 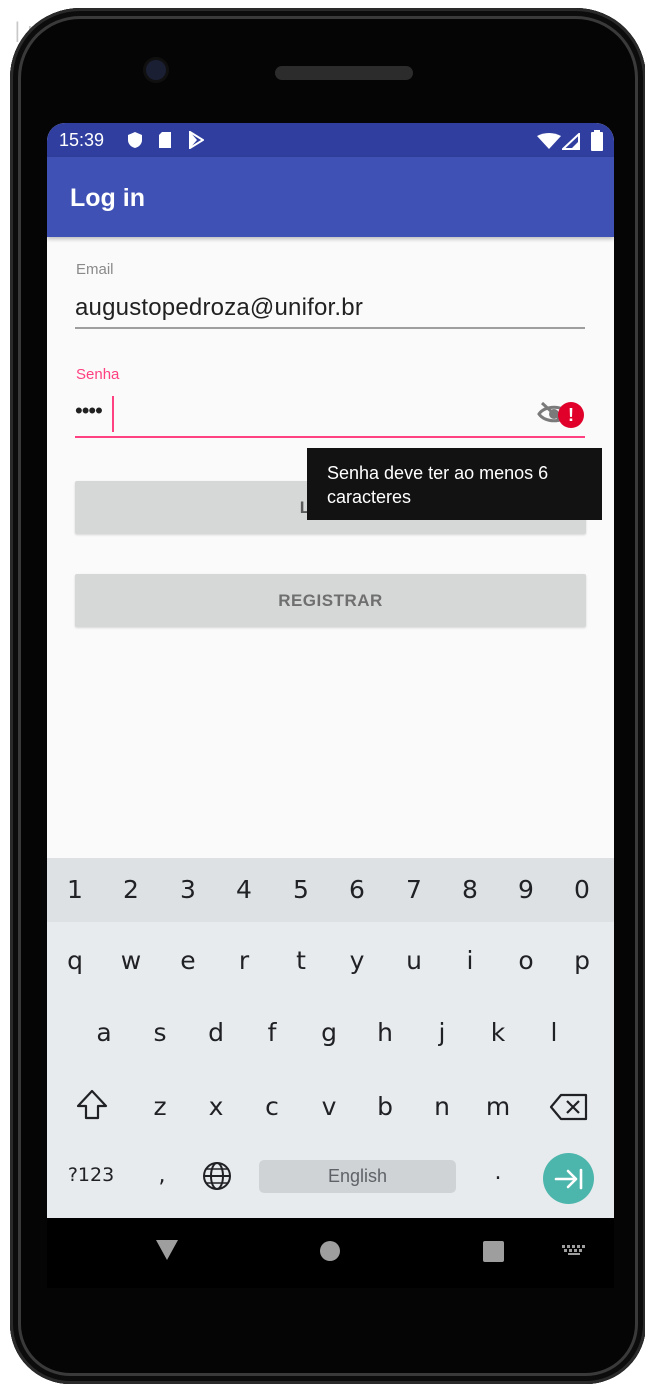 What do you see at coordinates (330, 600) in the screenshot?
I see `register-button: REGISTRAR` at bounding box center [330, 600].